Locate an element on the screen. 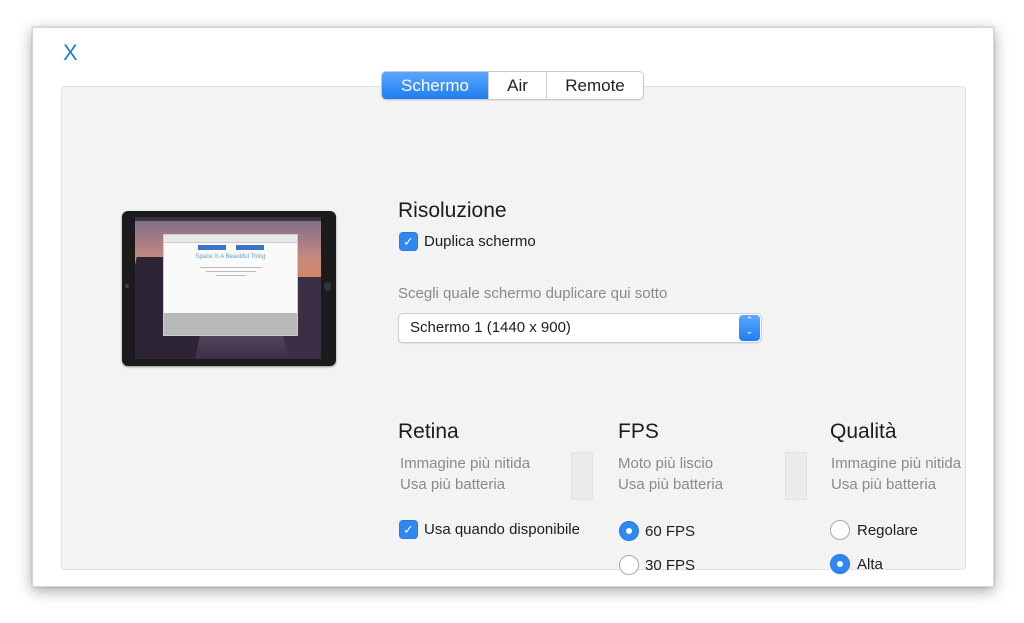 The height and width of the screenshot is (623, 1024). resolution-heading: Risoluzione is located at coordinates (452, 210).